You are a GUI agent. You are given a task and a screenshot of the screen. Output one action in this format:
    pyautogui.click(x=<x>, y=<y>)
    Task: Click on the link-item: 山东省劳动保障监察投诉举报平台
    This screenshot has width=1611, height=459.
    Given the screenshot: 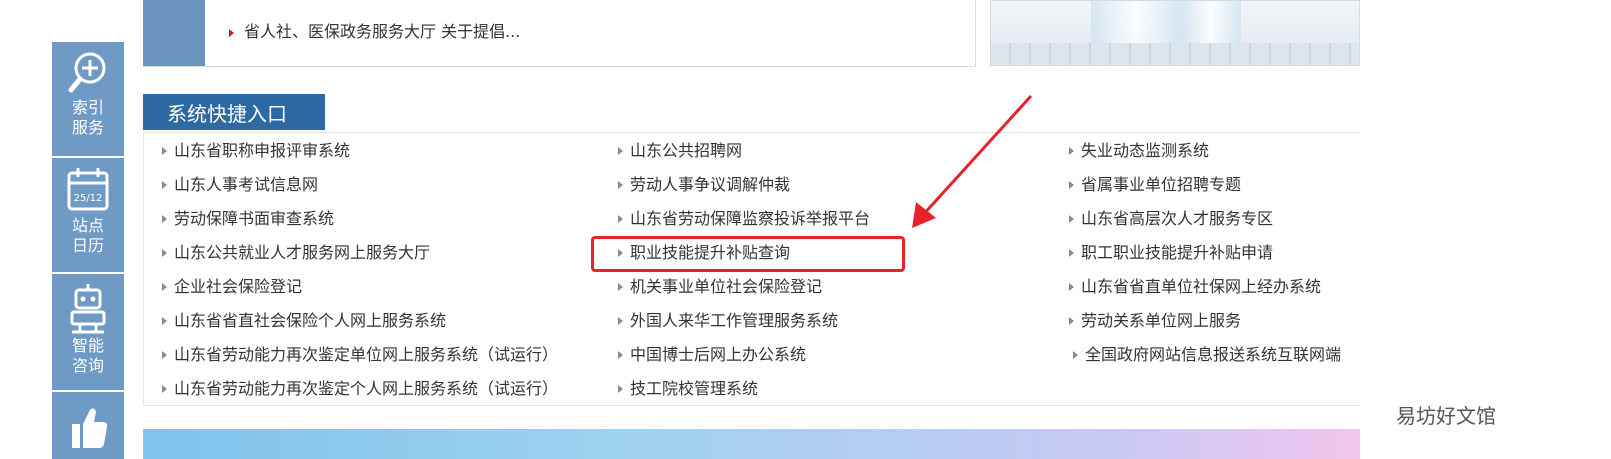 What is the action you would take?
    pyautogui.click(x=744, y=219)
    